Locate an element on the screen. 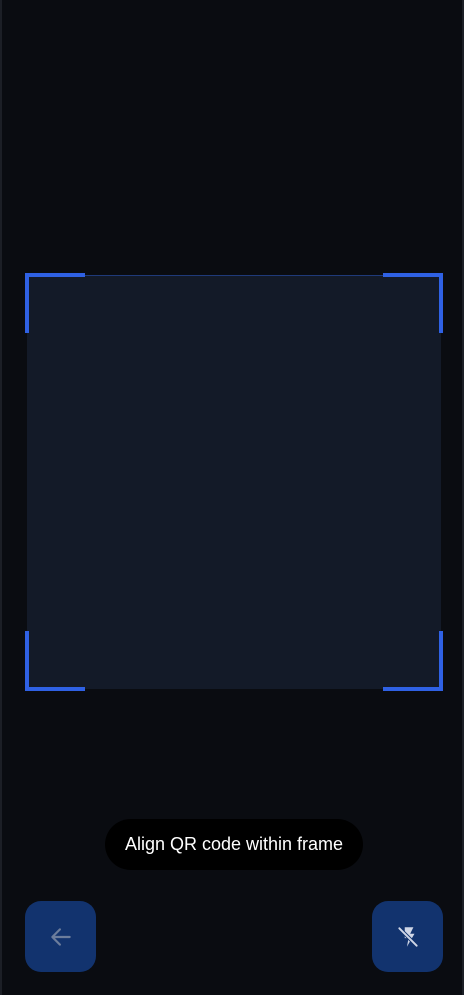 The image size is (464, 995). flash-off-icon is located at coordinates (408, 937).